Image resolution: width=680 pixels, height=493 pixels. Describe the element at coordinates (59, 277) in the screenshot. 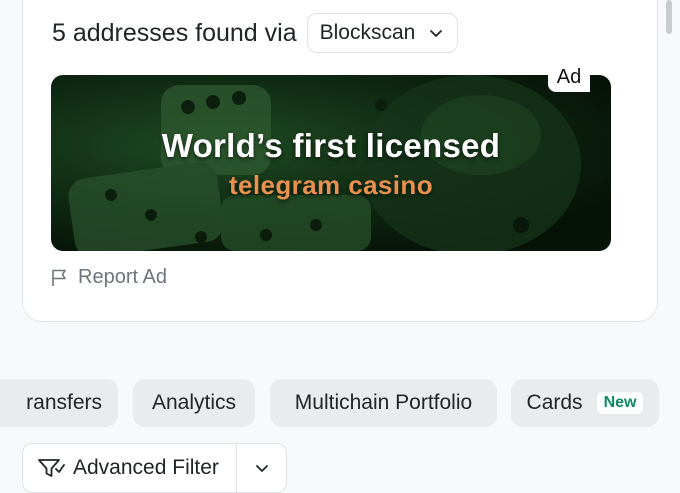

I see `flag-icon` at that location.